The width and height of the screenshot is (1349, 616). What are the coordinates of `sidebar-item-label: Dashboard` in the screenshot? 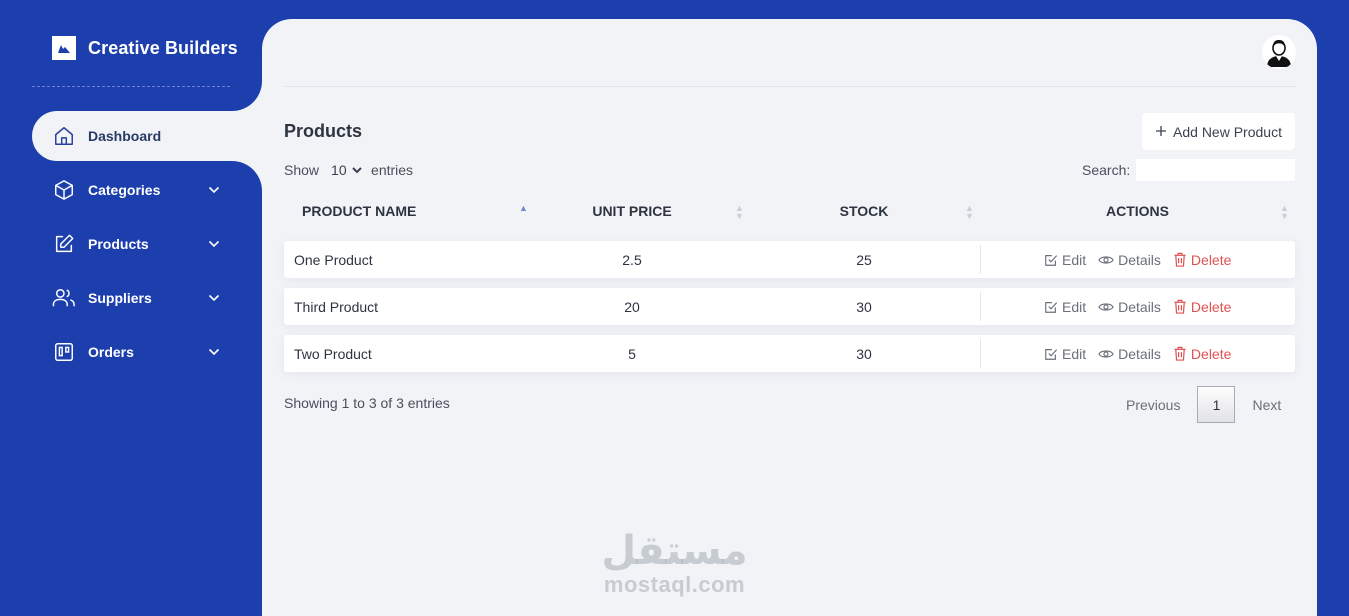 It's located at (125, 136).